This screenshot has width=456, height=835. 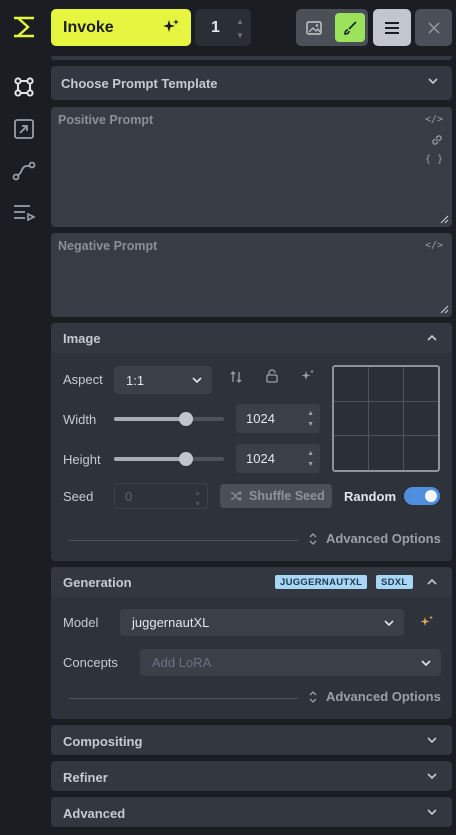 I want to click on prompt-template-label: Choose Prompt Template, so click(x=139, y=83).